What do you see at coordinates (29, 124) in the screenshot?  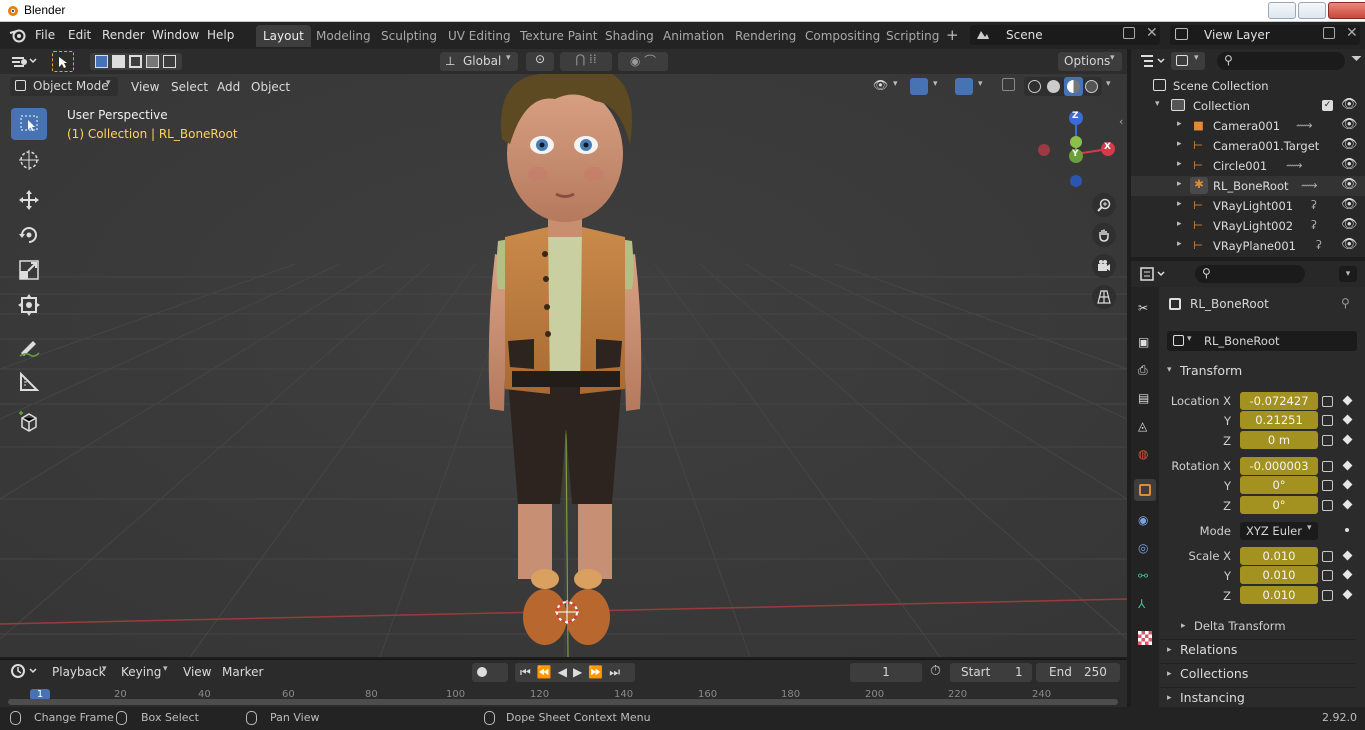 I see `select-box-tool` at bounding box center [29, 124].